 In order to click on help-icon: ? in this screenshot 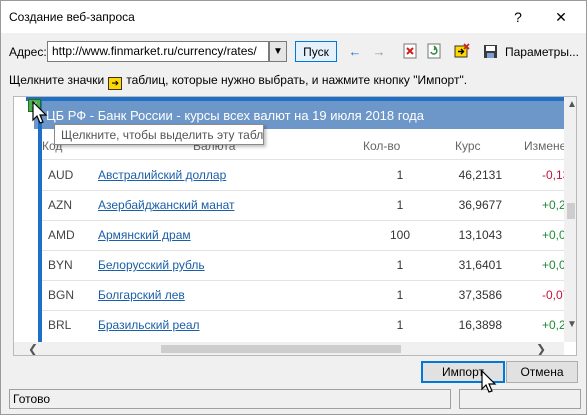, I will do `click(518, 17)`.